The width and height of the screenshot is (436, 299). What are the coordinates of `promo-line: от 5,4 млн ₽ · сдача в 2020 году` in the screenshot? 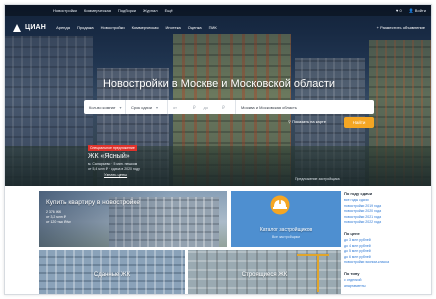 It's located at (114, 169).